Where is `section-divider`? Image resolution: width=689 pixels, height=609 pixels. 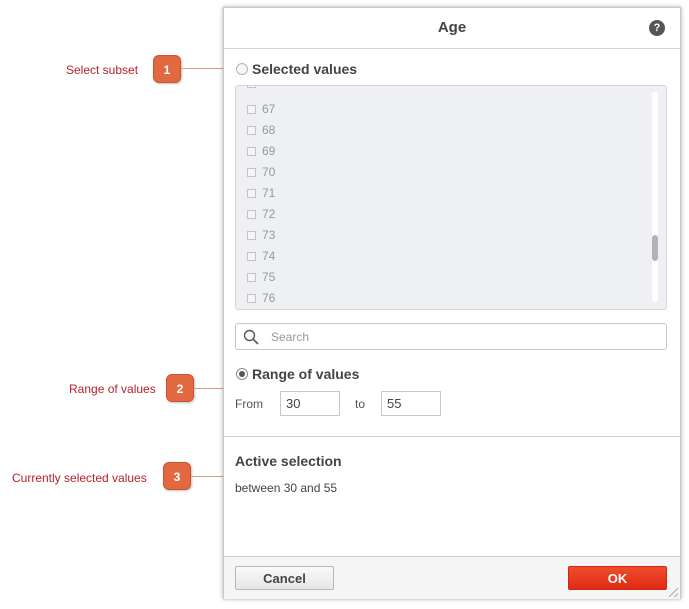 section-divider is located at coordinates (452, 436).